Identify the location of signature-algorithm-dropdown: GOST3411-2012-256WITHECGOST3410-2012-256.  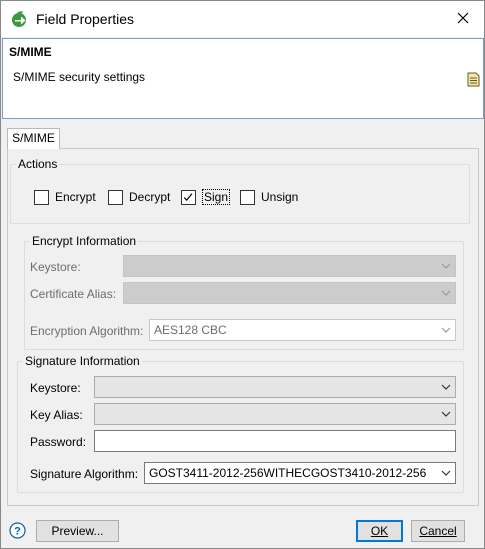
(300, 473).